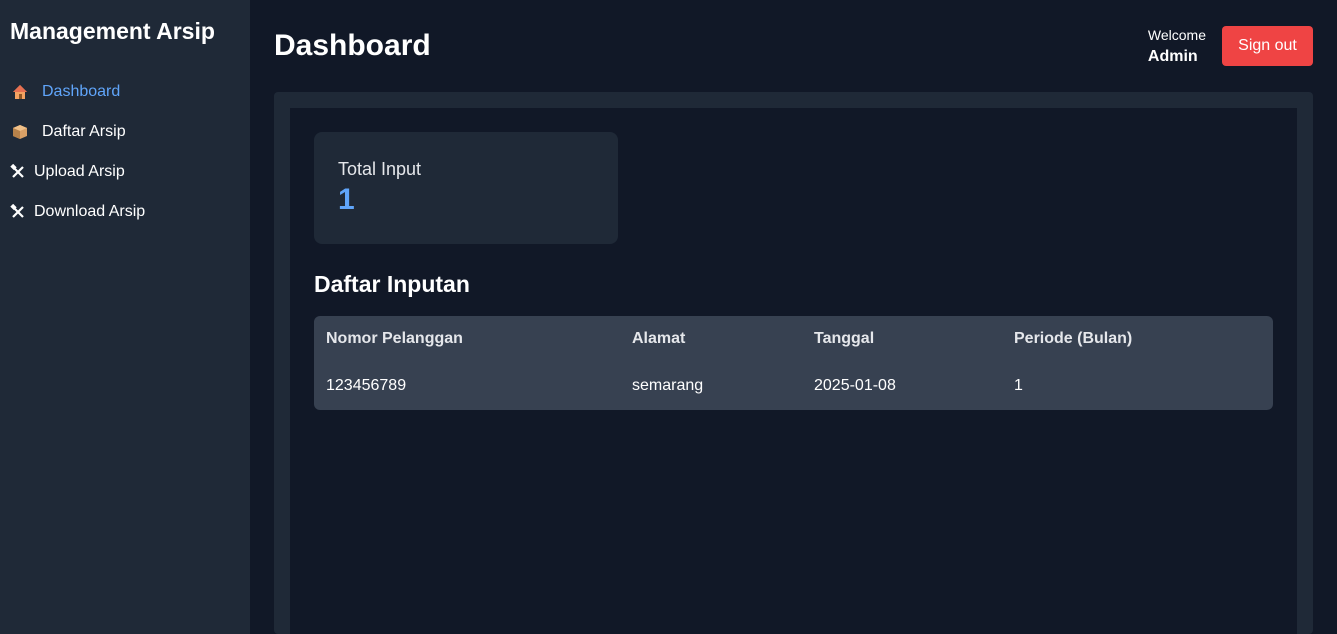 This screenshot has height=634, width=1337. What do you see at coordinates (1018, 385) in the screenshot?
I see `table-cell: 1` at bounding box center [1018, 385].